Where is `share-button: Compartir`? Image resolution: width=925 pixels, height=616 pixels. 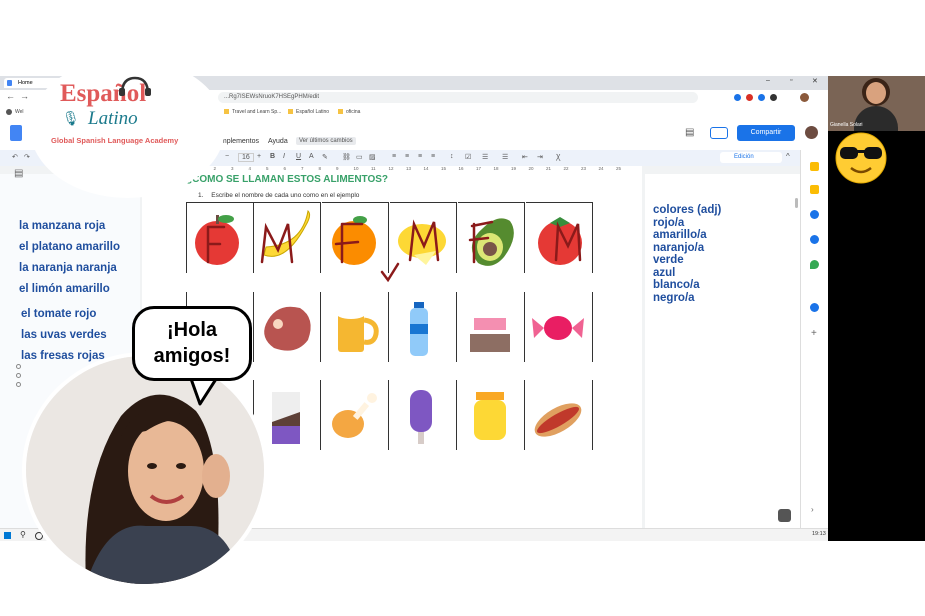 share-button: Compartir is located at coordinates (766, 133).